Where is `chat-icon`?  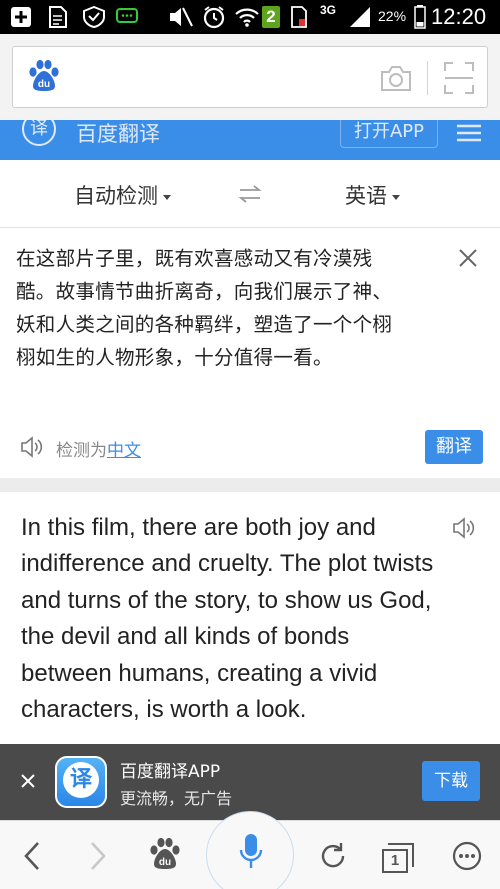
chat-icon is located at coordinates (127, 17).